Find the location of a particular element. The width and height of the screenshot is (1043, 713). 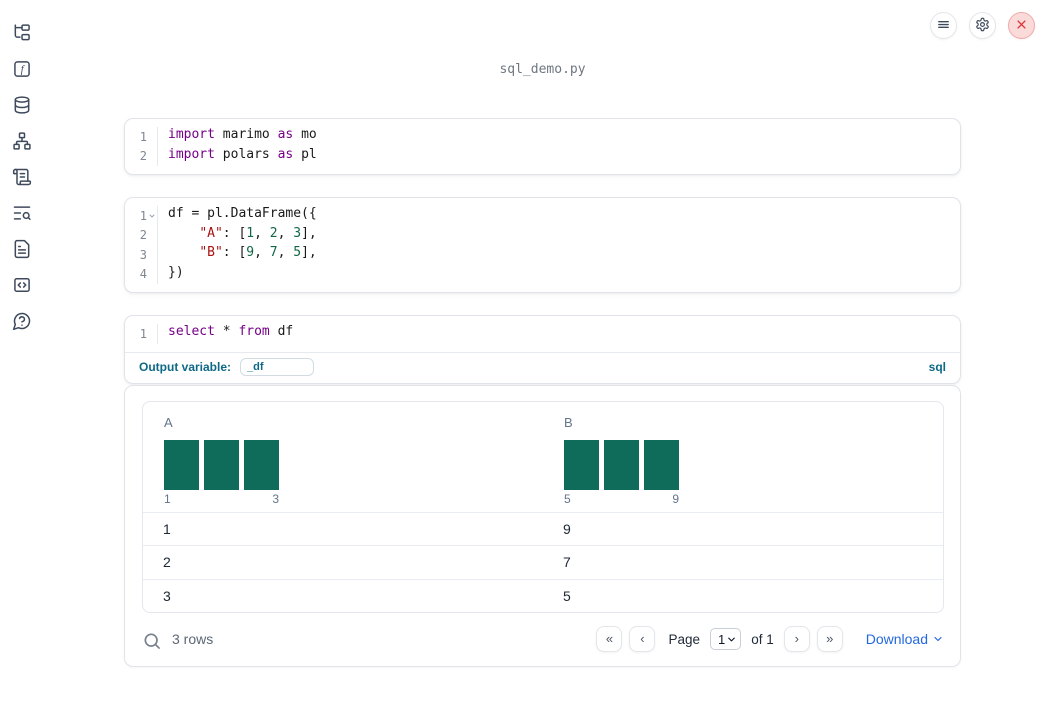

sidebar-item-snippets is located at coordinates (22, 285).